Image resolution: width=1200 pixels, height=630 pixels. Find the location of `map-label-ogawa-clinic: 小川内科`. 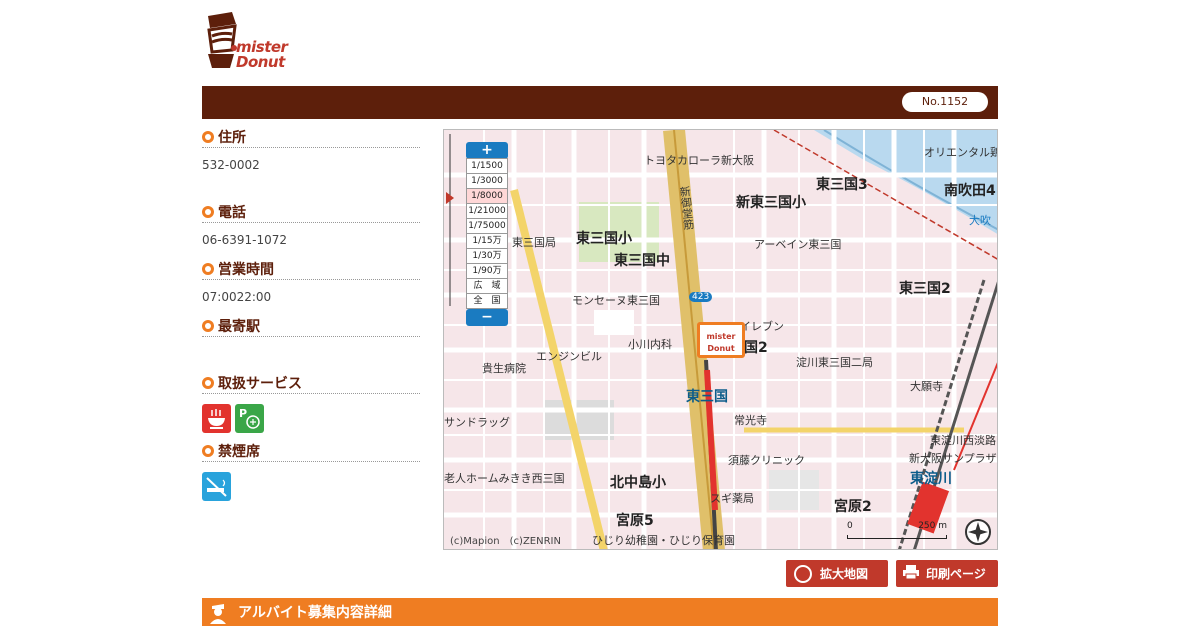

map-label-ogawa-clinic: 小川内科 is located at coordinates (650, 344).